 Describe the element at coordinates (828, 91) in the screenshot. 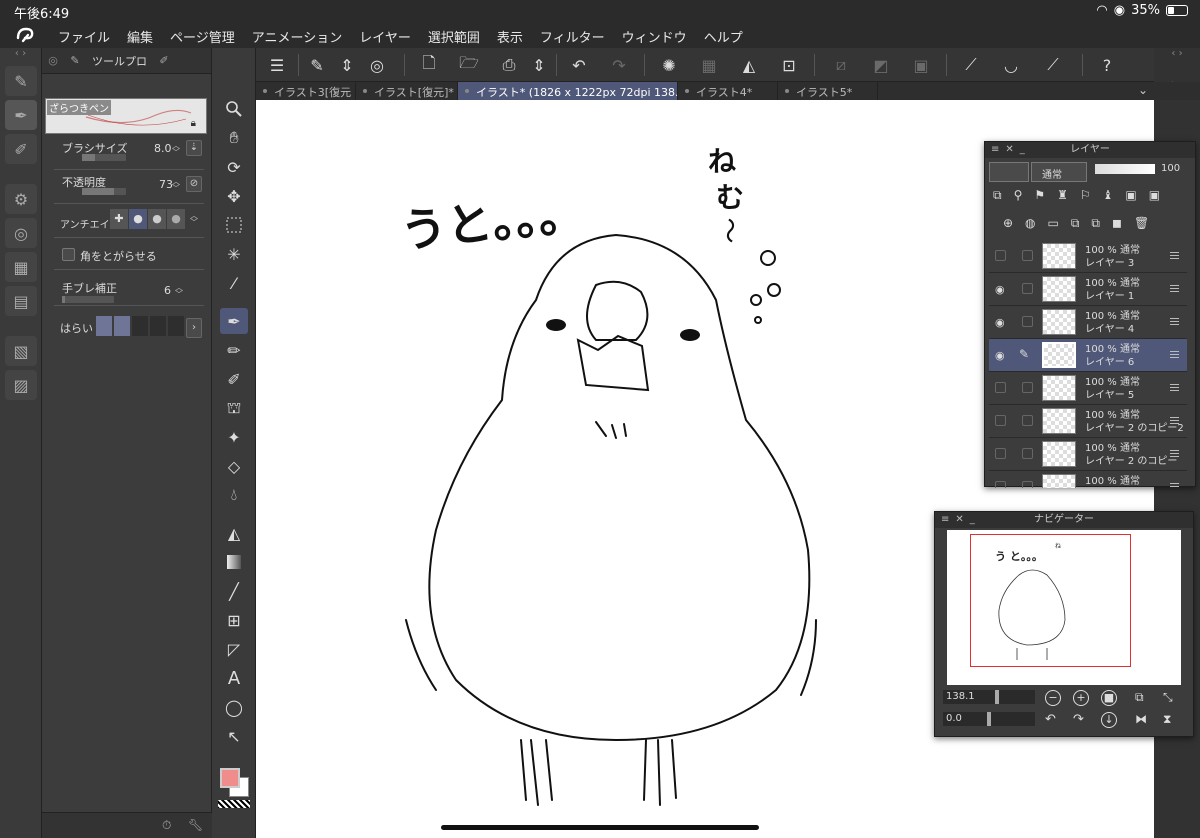

I see `doc-tab: イラスト5*` at that location.